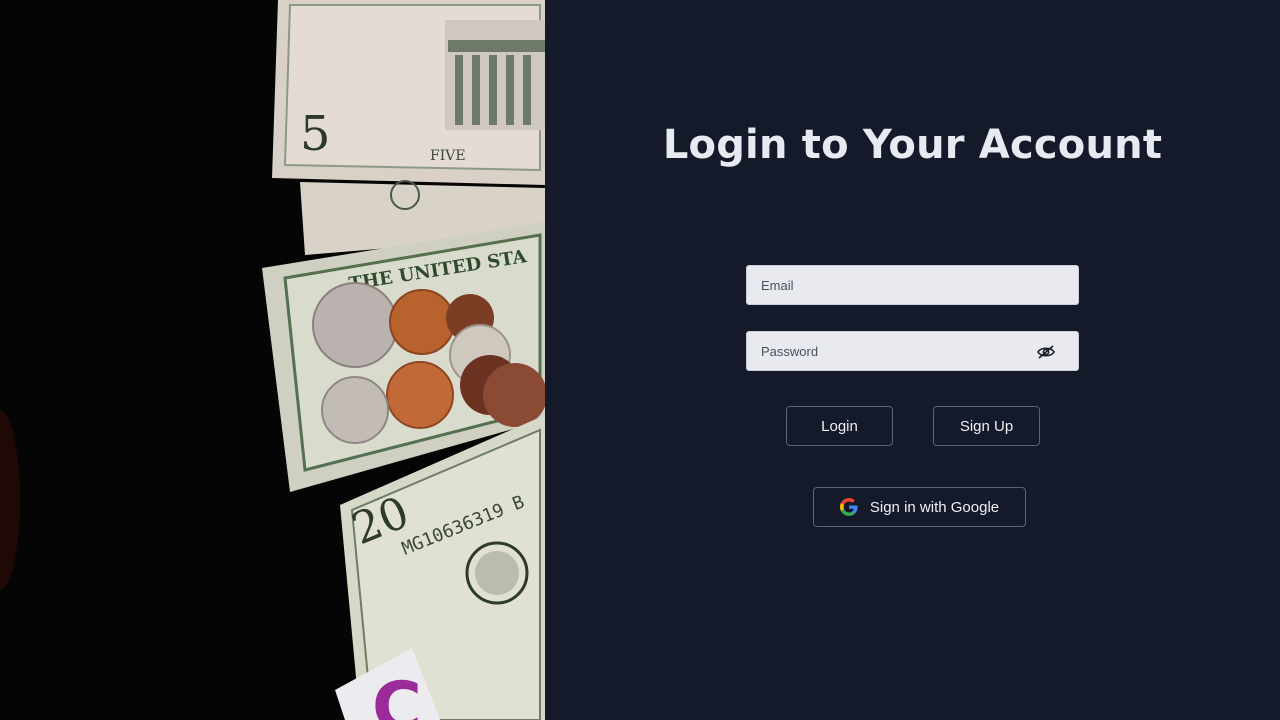  What do you see at coordinates (315, 134) in the screenshot?
I see `svg-text: 5` at bounding box center [315, 134].